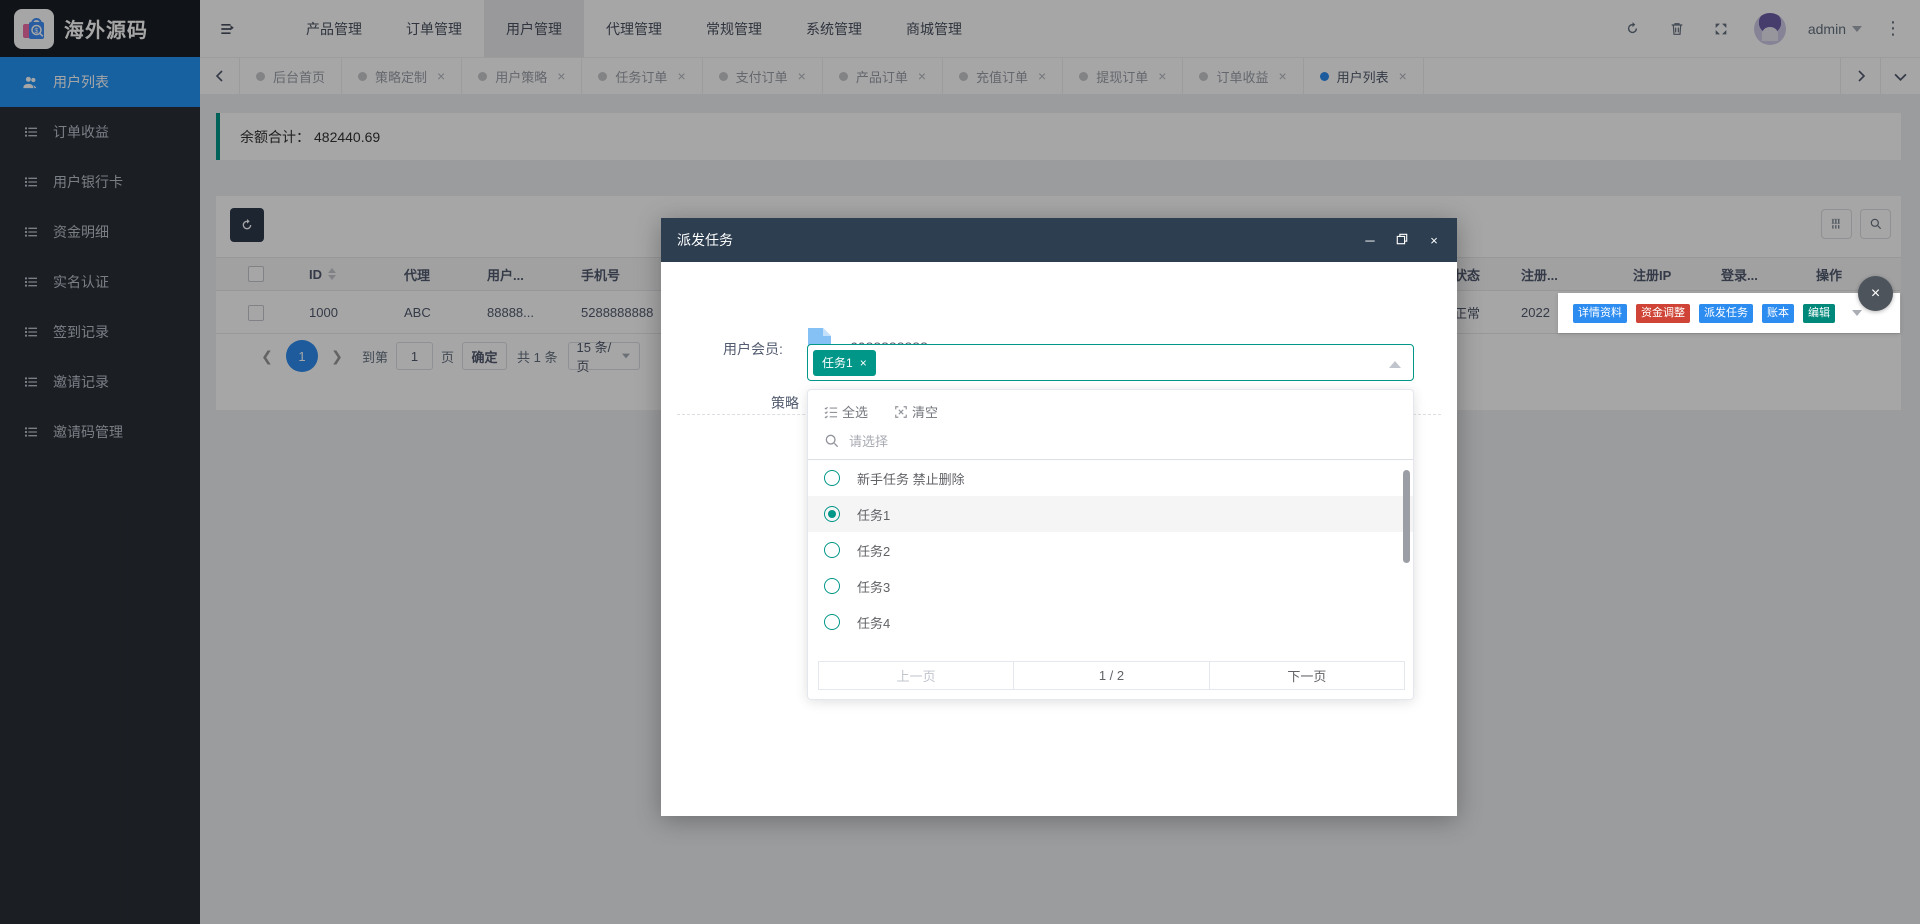  What do you see at coordinates (1406, 516) in the screenshot?
I see `dropdown-scrollbar` at bounding box center [1406, 516].